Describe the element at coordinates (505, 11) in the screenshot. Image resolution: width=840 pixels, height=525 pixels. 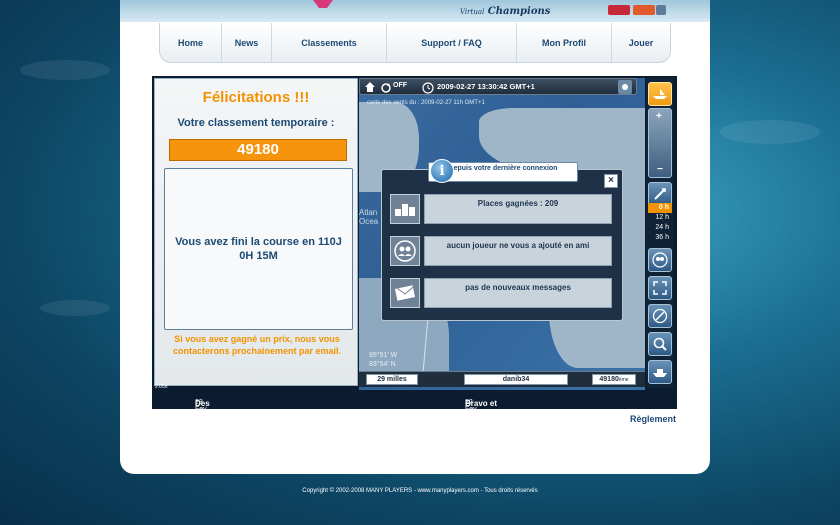
I see `site-logo: Virtual Champions` at that location.